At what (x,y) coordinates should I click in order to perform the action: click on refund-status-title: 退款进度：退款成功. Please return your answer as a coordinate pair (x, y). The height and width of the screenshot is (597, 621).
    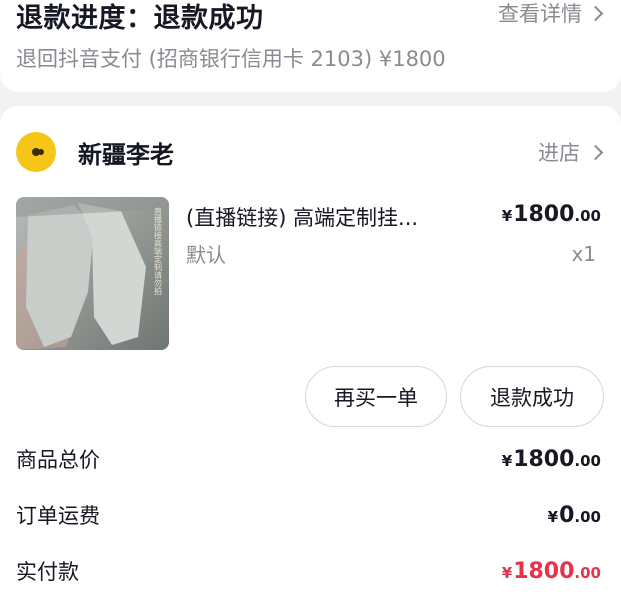
    Looking at the image, I should click on (140, 18).